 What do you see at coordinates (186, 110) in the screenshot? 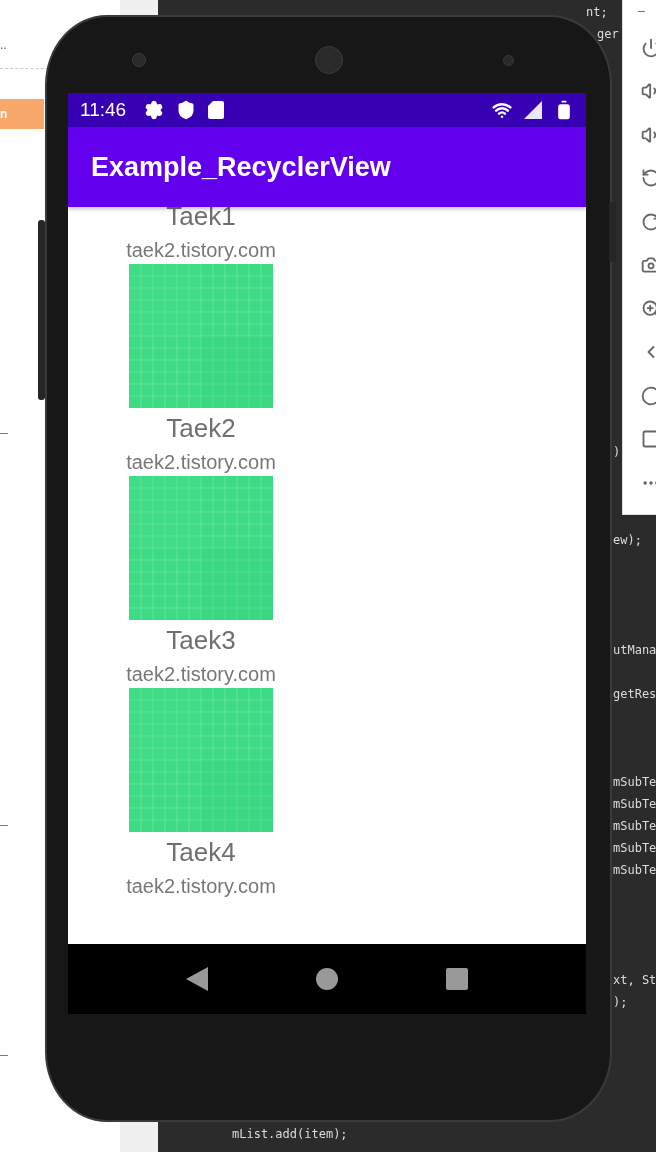
I see `shield-icon` at bounding box center [186, 110].